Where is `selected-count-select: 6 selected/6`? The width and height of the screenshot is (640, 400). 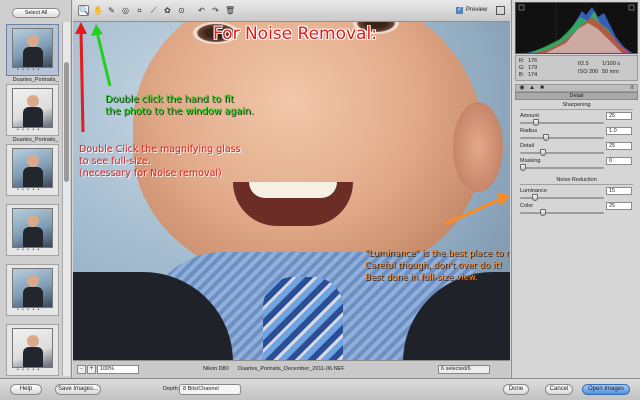
selected-count-select: 6 selected/6 is located at coordinates (464, 369).